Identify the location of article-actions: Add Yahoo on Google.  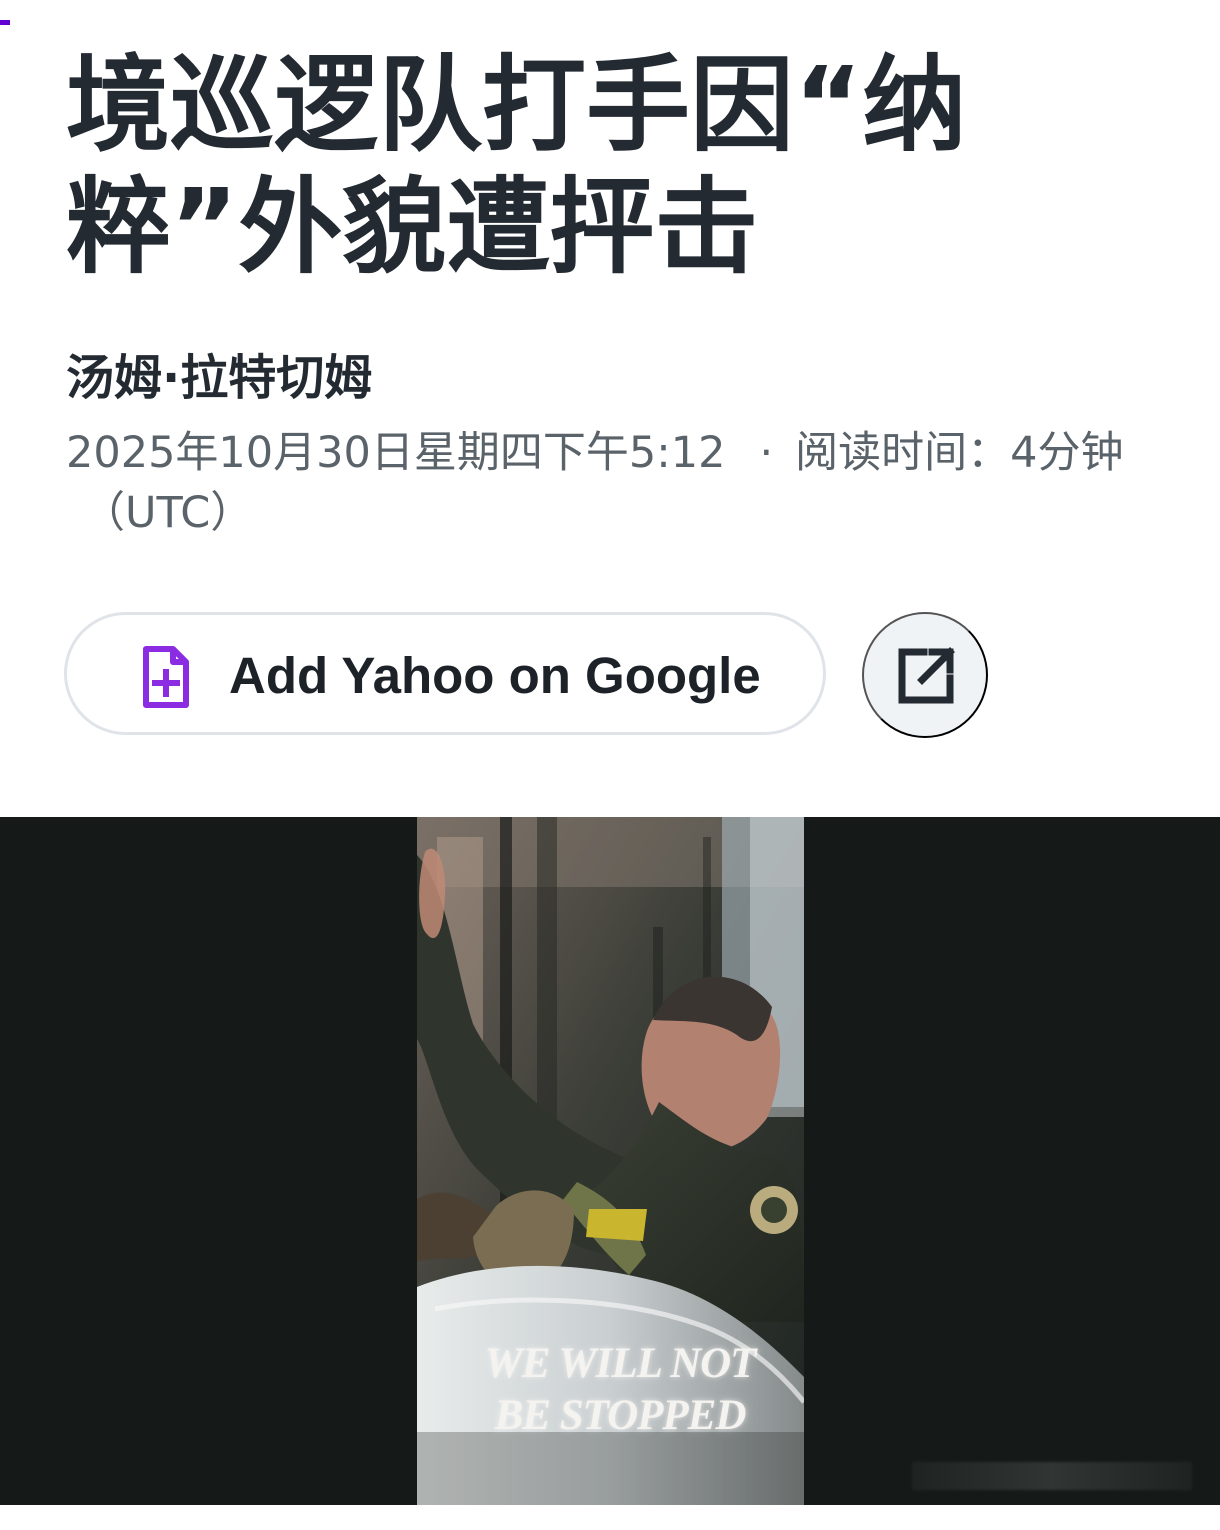
(534, 676).